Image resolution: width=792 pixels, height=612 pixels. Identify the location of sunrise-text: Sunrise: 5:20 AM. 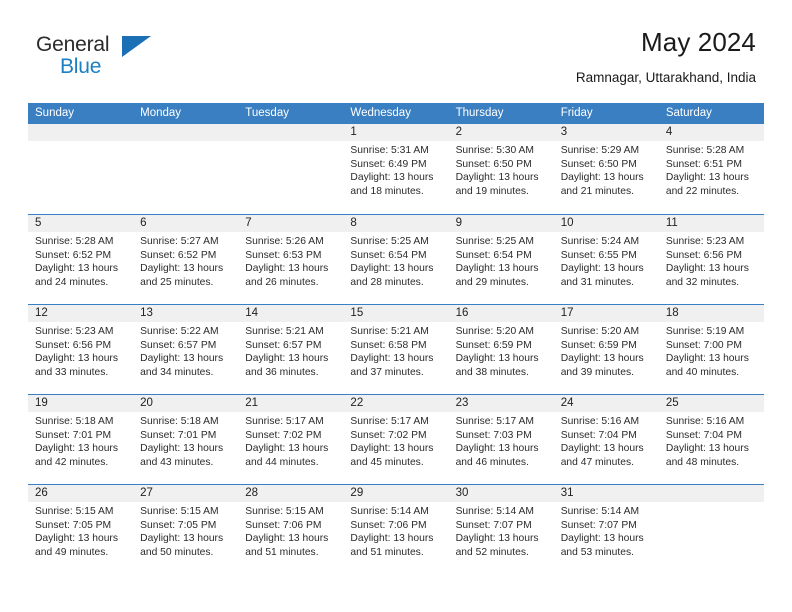
(600, 331).